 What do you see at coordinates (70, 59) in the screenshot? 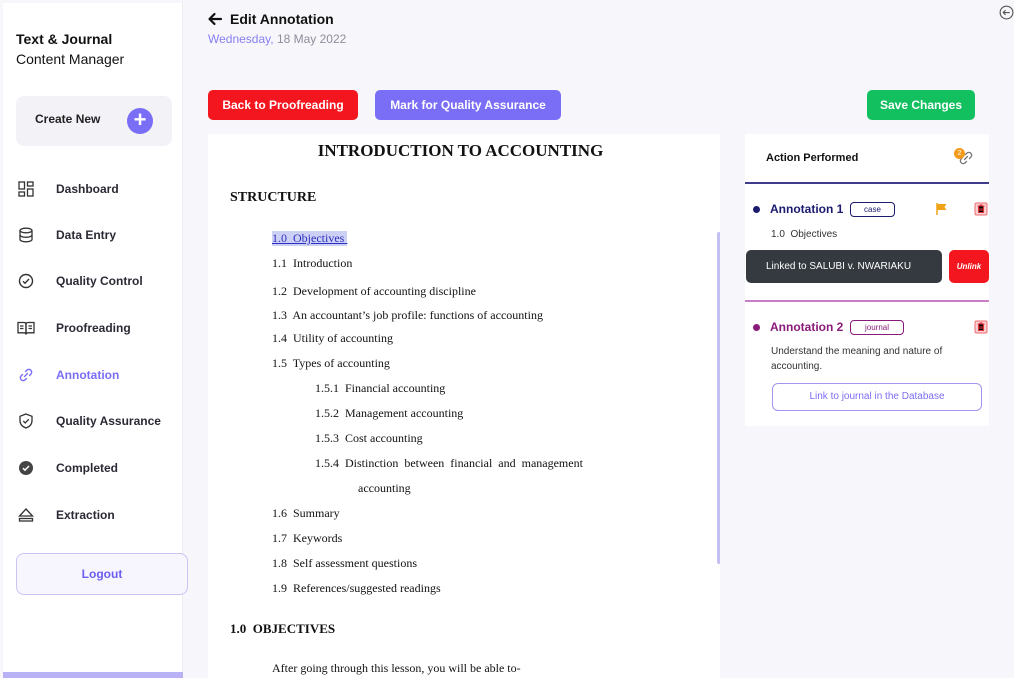
I see `brand-subtitle: Content Manager` at bounding box center [70, 59].